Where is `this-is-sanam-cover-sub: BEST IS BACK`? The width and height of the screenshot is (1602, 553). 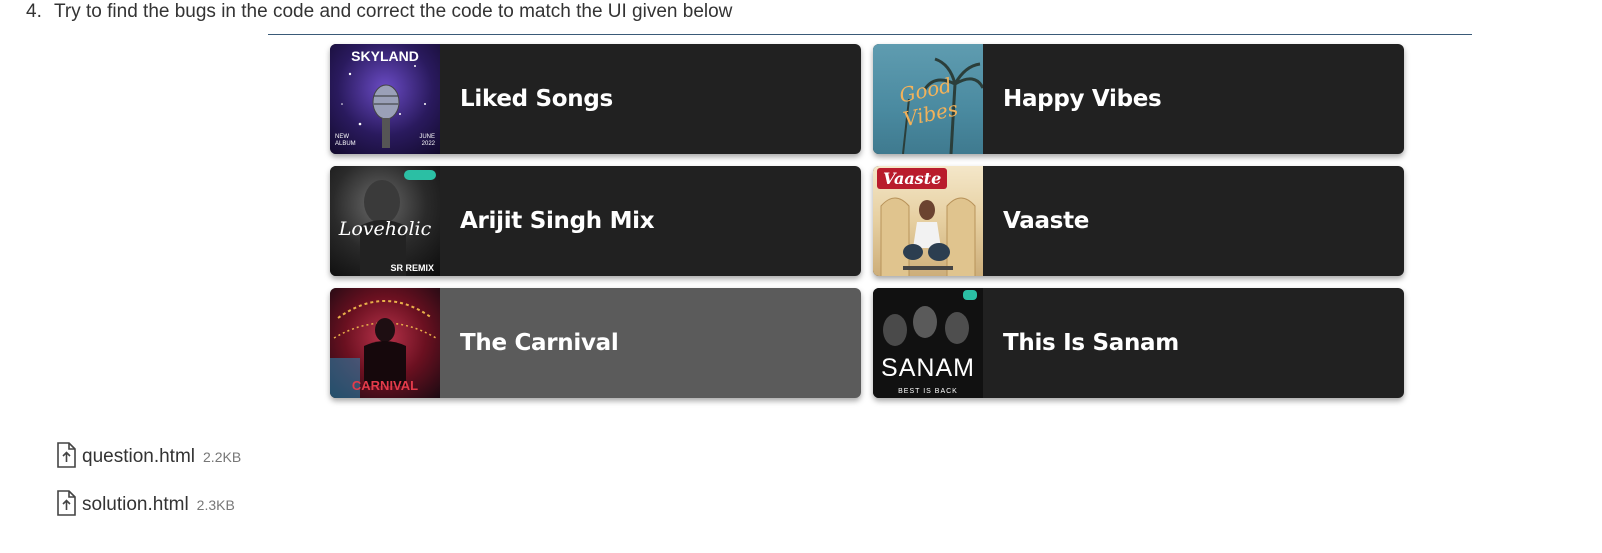 this-is-sanam-cover-sub: BEST IS BACK is located at coordinates (928, 391).